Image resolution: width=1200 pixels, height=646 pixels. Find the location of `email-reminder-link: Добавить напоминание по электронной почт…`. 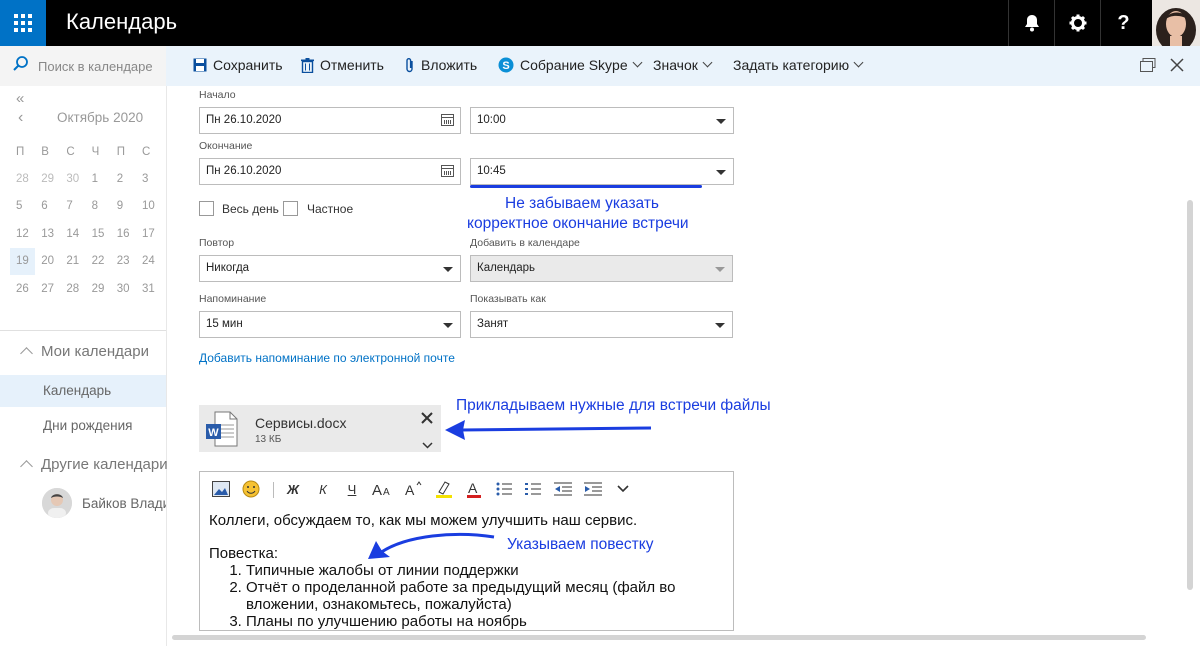

email-reminder-link: Добавить напоминание по электронной почт… is located at coordinates (327, 358).